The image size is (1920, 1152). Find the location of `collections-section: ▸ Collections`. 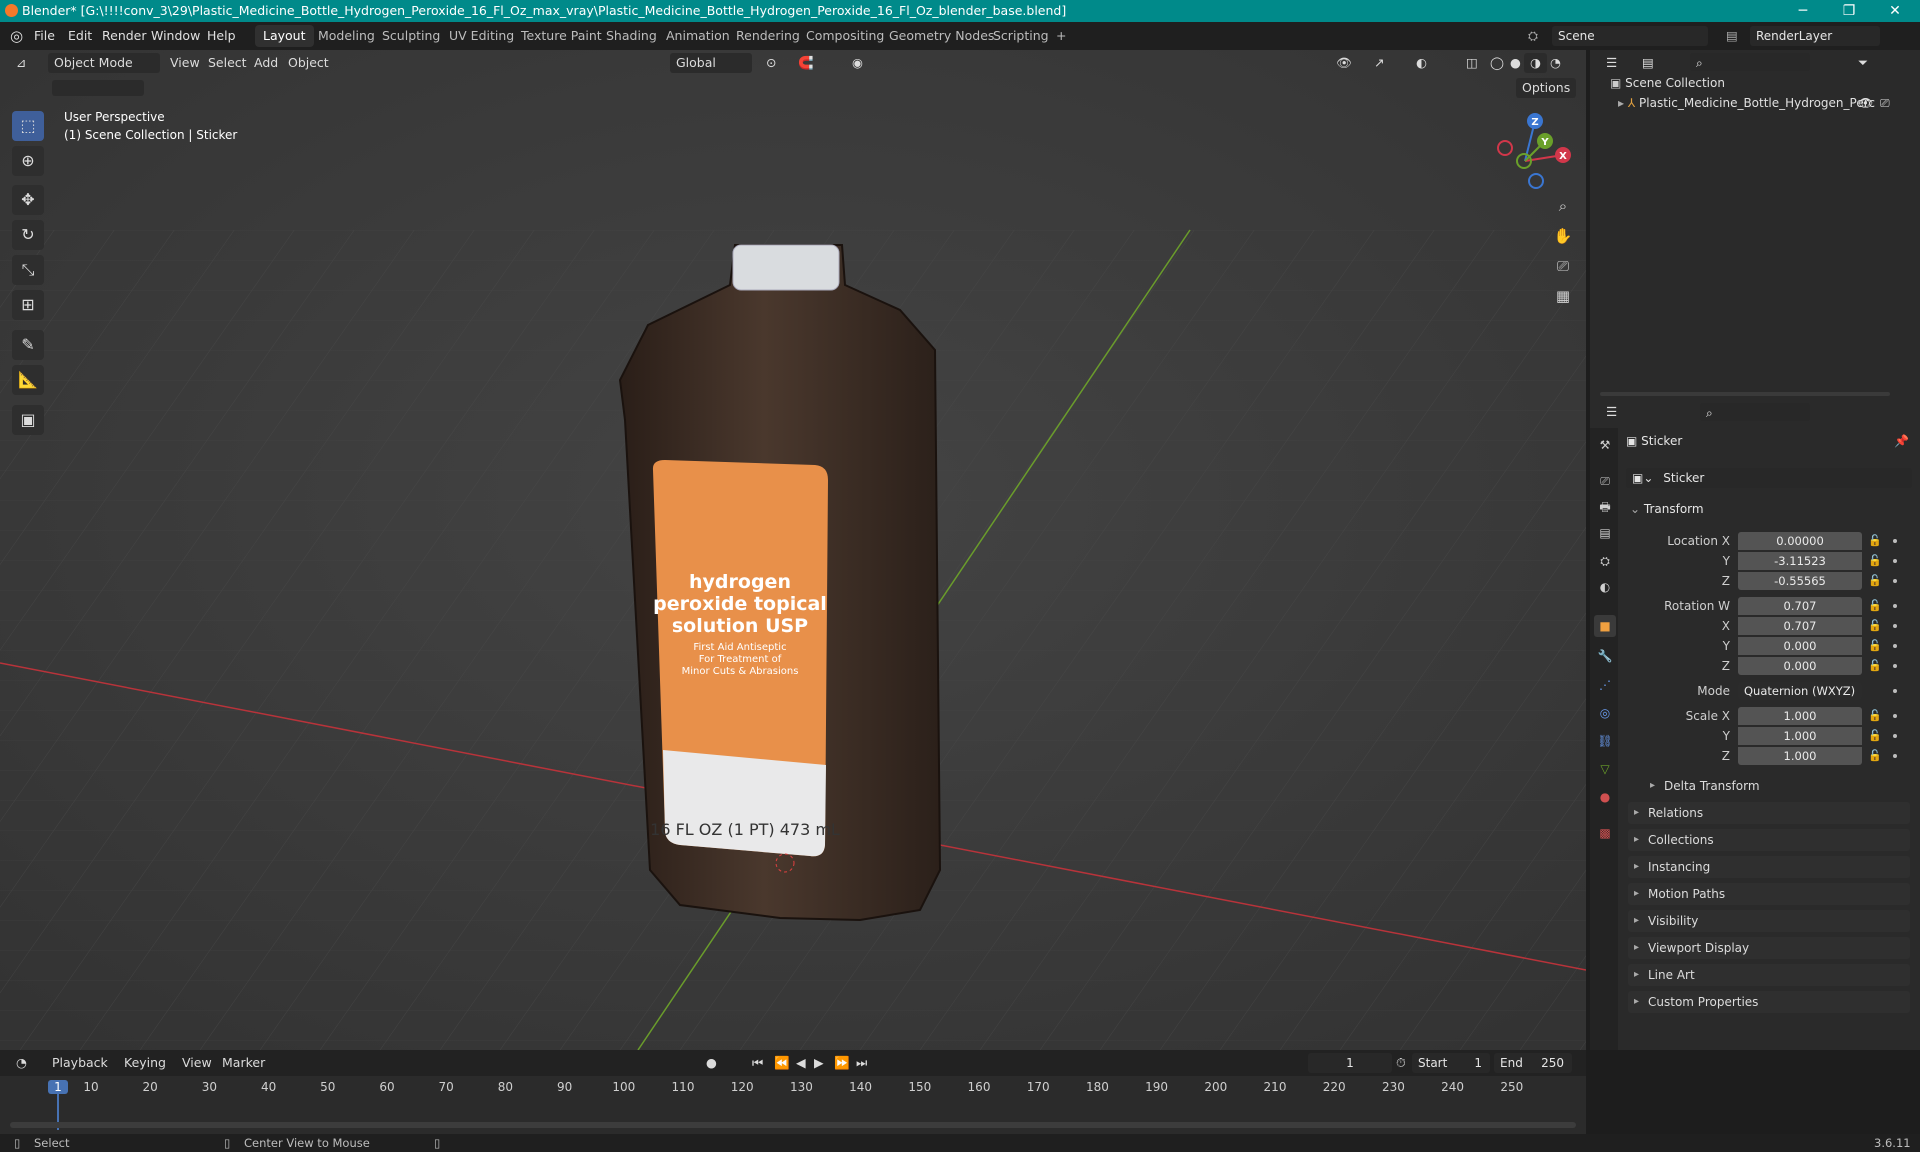

collections-section: ▸ Collections is located at coordinates (1769, 840).